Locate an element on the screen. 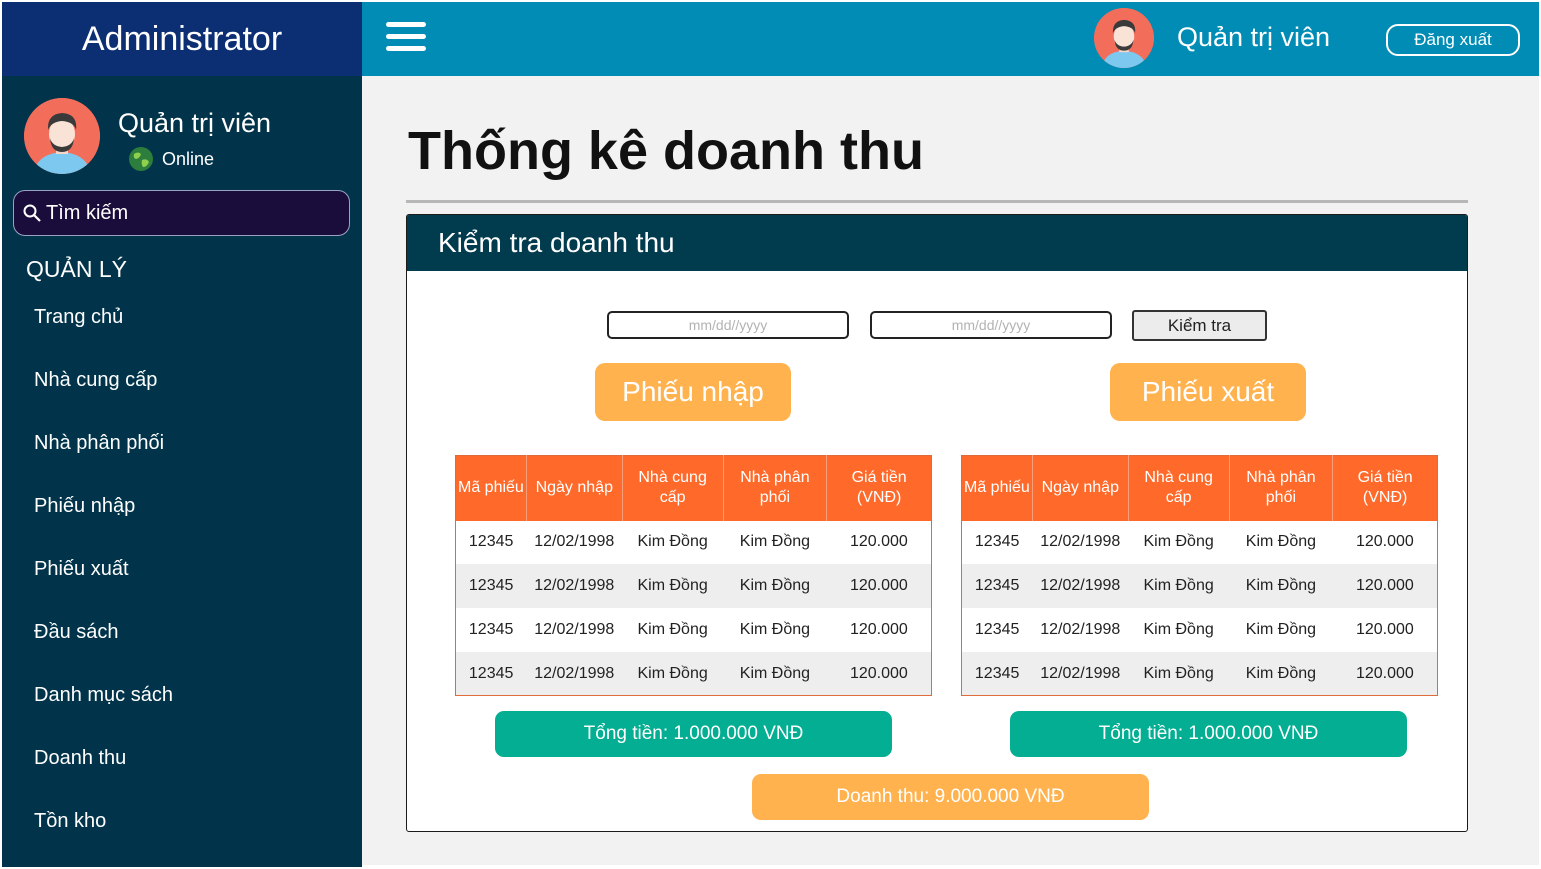 Image resolution: width=1541 pixels, height=869 pixels. sidebar-user: Quản trị viên Online is located at coordinates (184, 138).